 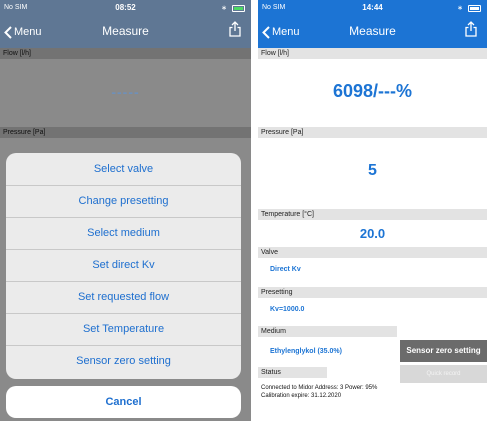 I want to click on temperature-header: Temperature [°C], so click(x=372, y=214).